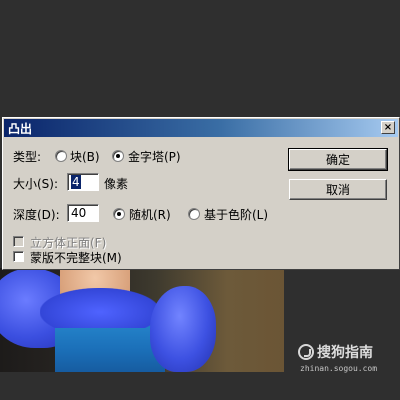 This screenshot has width=400, height=400. Describe the element at coordinates (194, 214) in the screenshot. I see `depth-level-based-radio` at that location.